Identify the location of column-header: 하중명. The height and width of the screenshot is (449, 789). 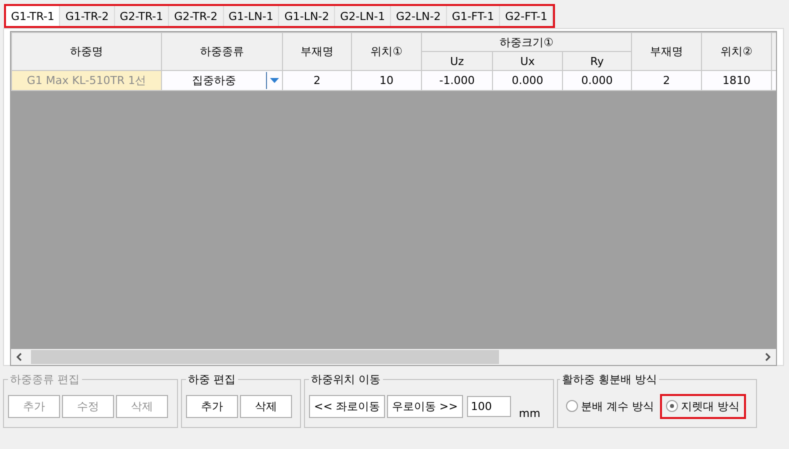
(87, 51).